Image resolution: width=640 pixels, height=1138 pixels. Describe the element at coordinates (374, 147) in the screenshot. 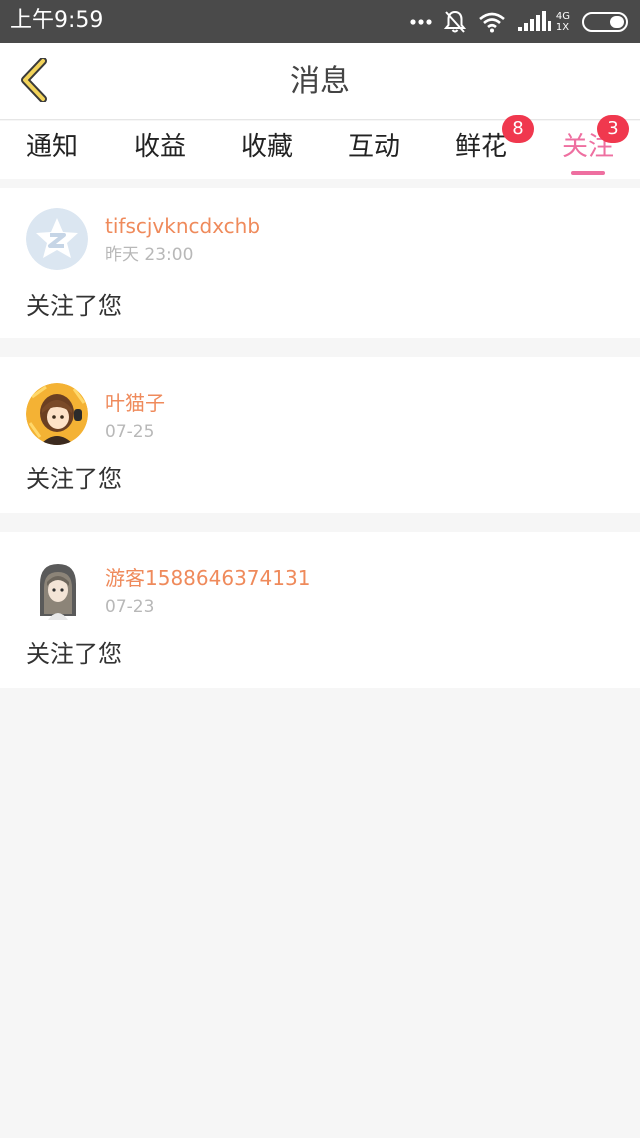

I see `tab-label: 互动` at that location.